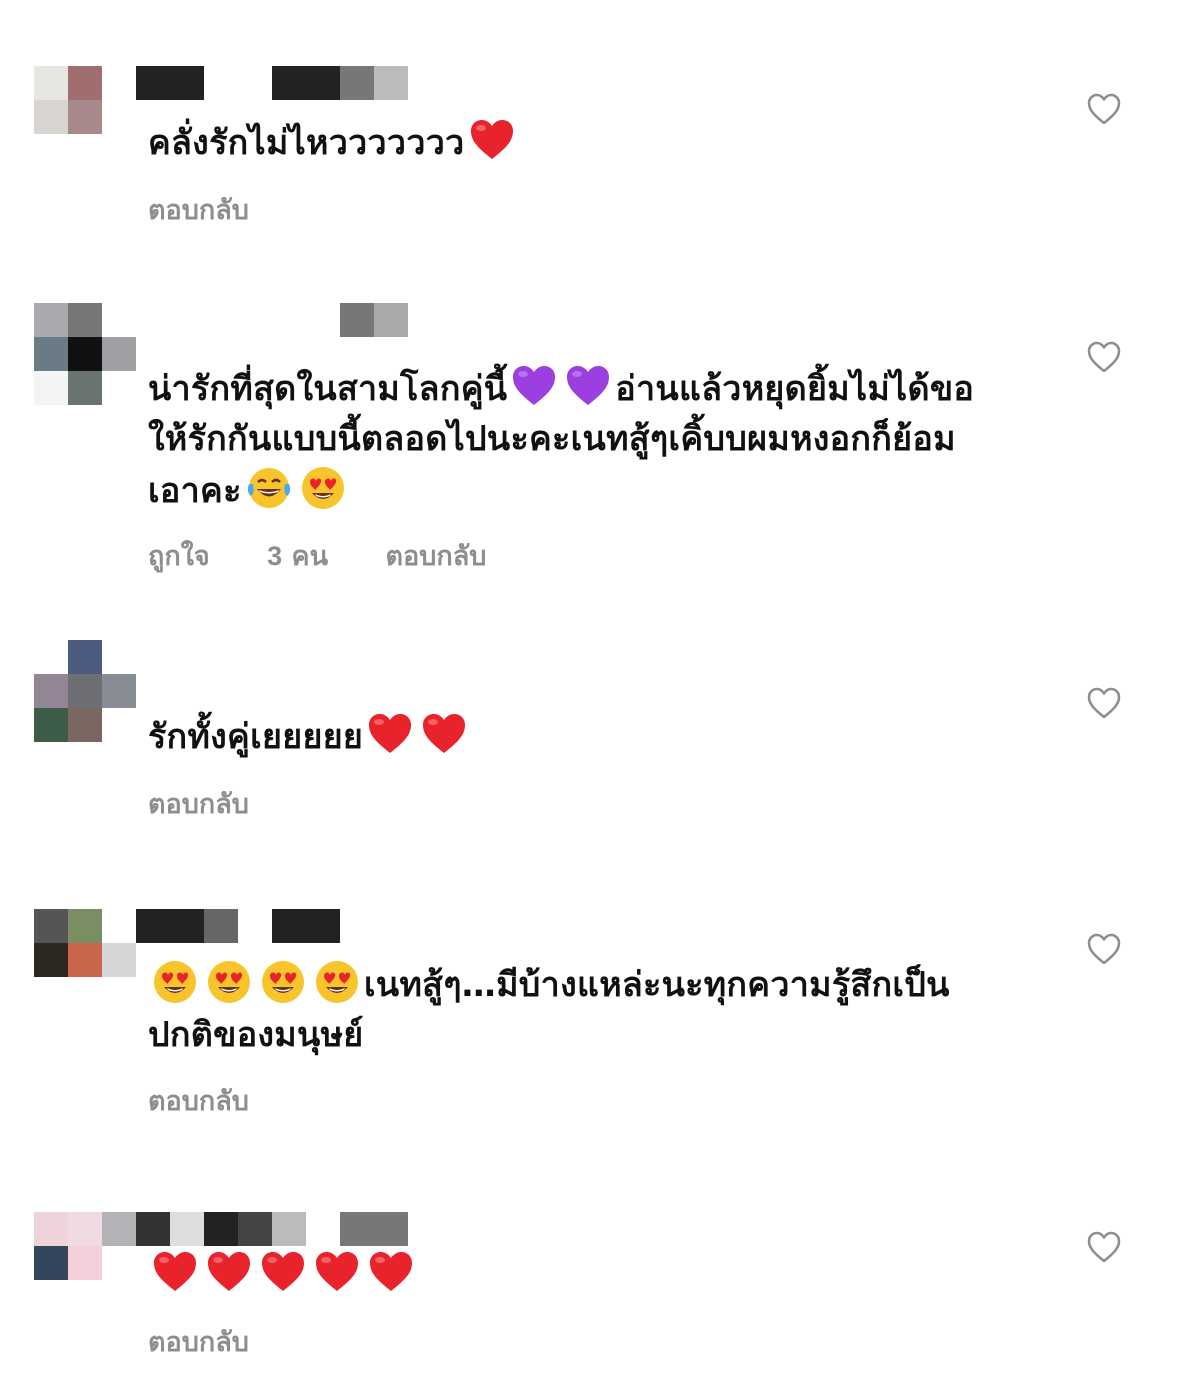 This screenshot has width=1188, height=1381. What do you see at coordinates (598, 984) in the screenshot?
I see `comment-line-1: เนทสู้ๆ…มีบ้างแหล่ะนะทุกความรู้สึกเป็น` at bounding box center [598, 984].